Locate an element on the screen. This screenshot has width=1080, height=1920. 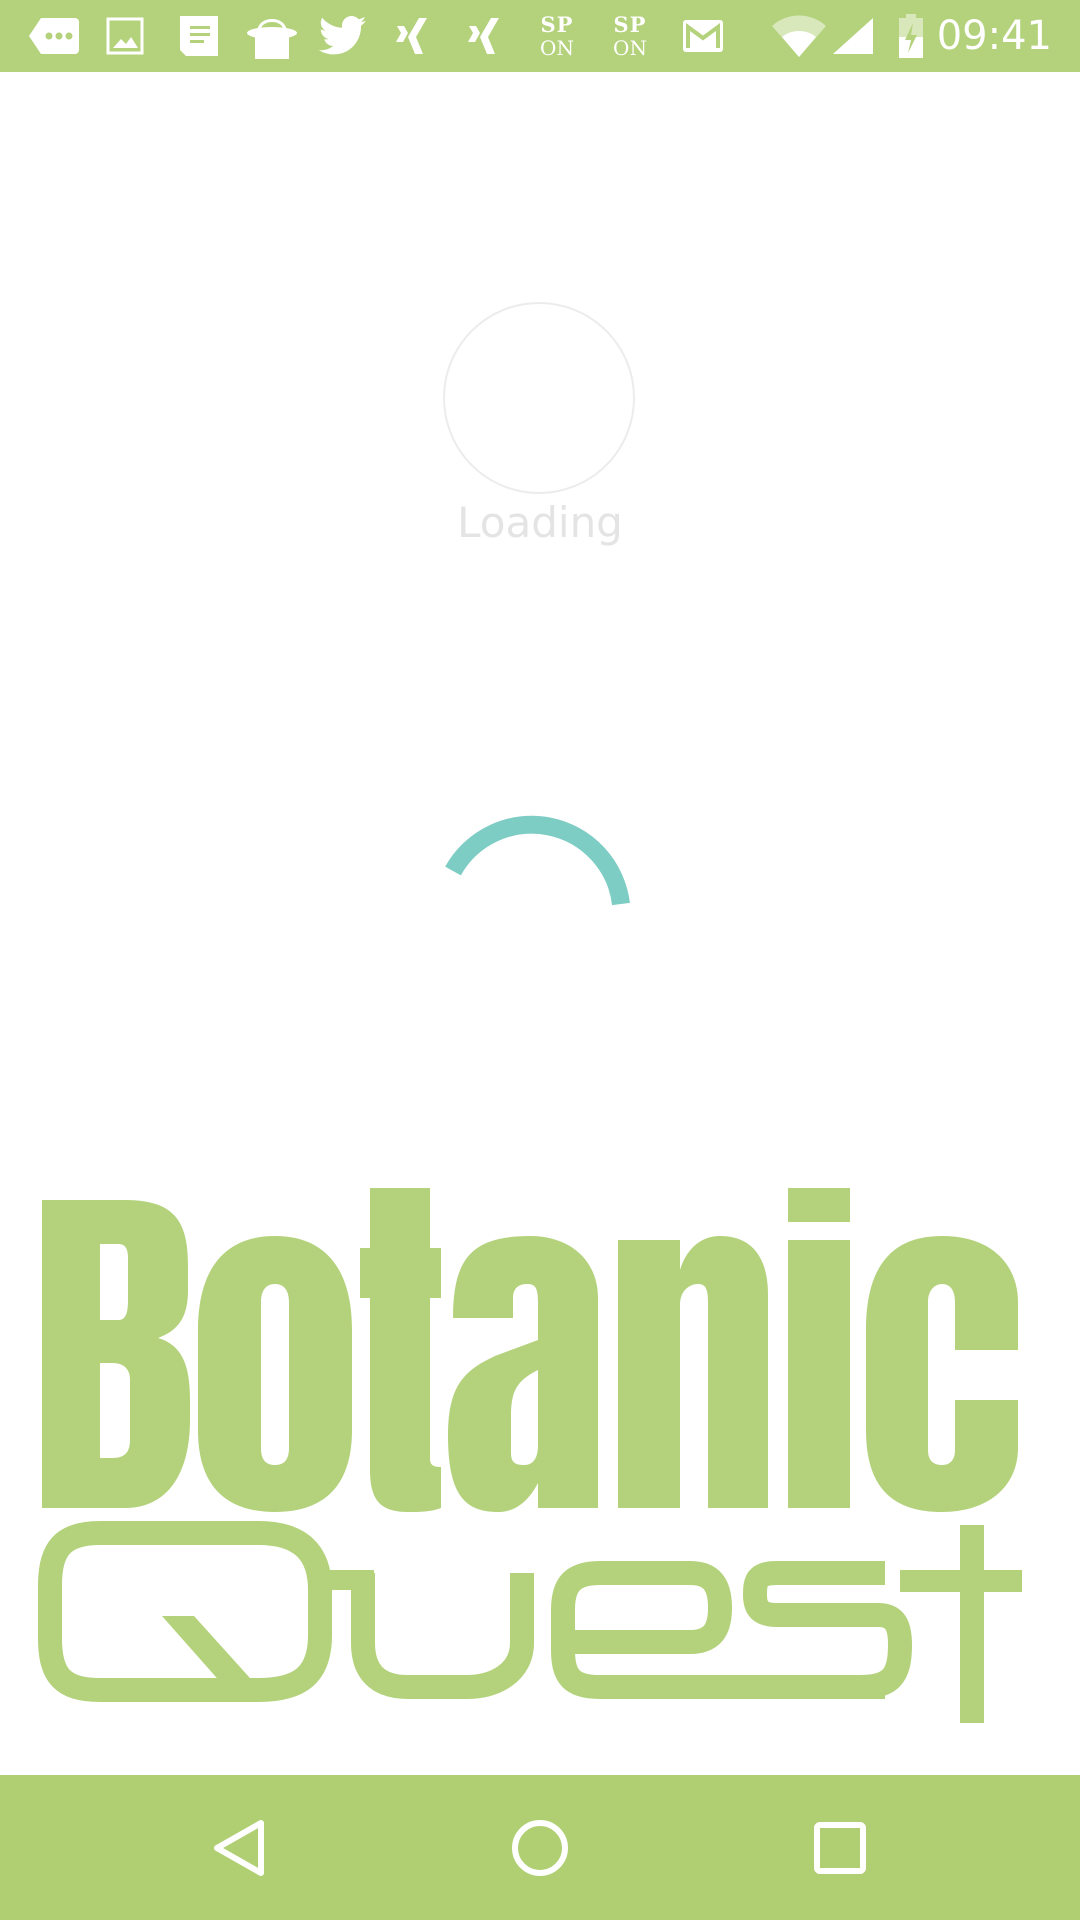
home-button is located at coordinates (540, 1847).